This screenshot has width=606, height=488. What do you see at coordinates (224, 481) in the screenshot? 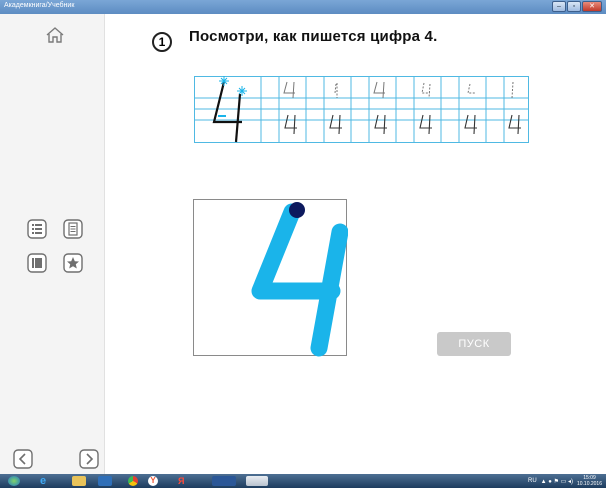
I see `word-icon` at bounding box center [224, 481].